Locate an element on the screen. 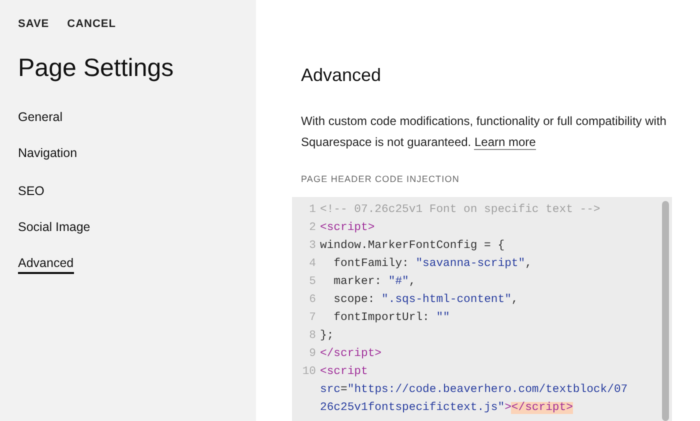  cancel-button: CANCEL is located at coordinates (91, 24).